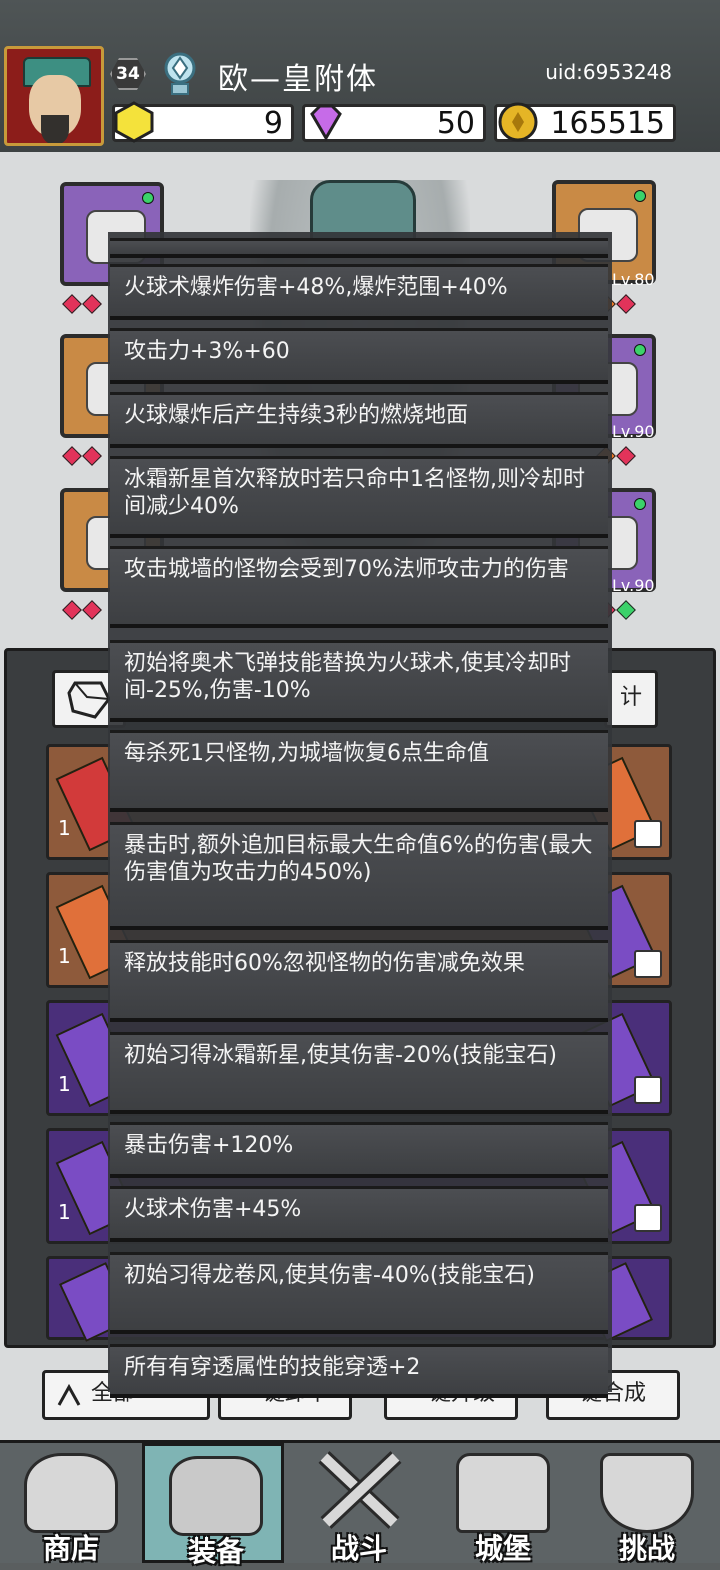 The height and width of the screenshot is (1570, 720). What do you see at coordinates (359, 771) in the screenshot?
I see `tooltip-line: 每杀死1只怪物,为城墙恢复6点生命值` at bounding box center [359, 771].